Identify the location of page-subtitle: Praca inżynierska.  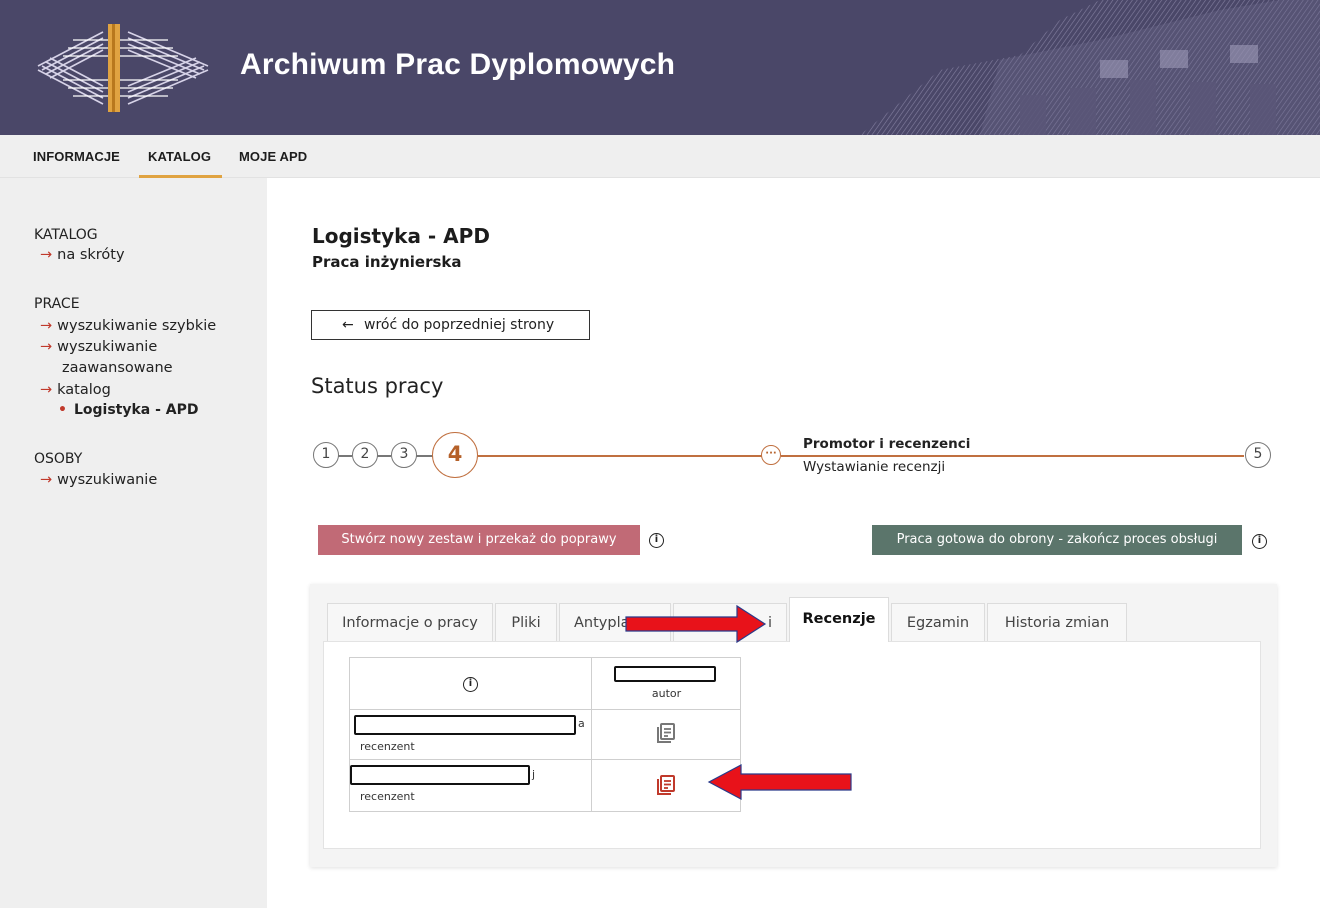
(387, 262).